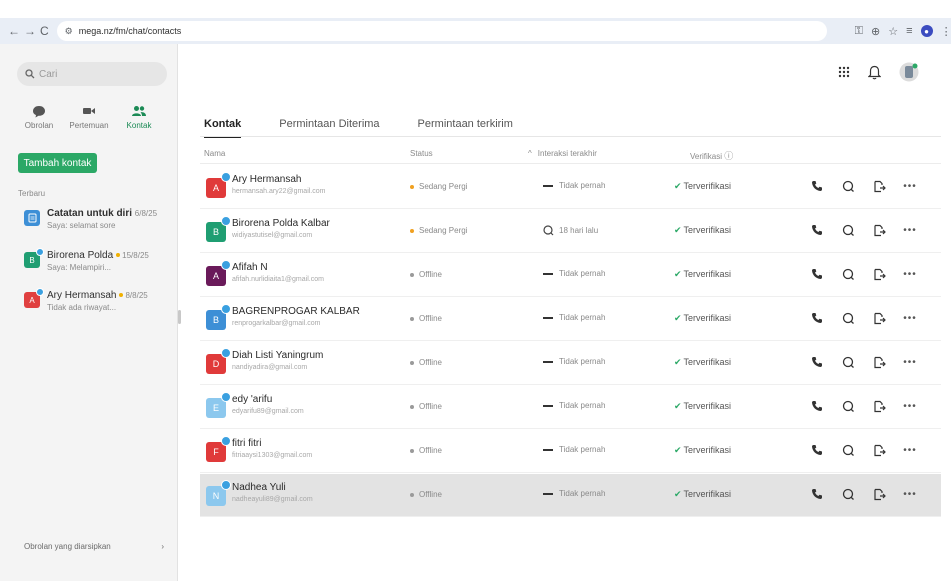 The width and height of the screenshot is (951, 581). I want to click on status-text: Offline, so click(430, 318).